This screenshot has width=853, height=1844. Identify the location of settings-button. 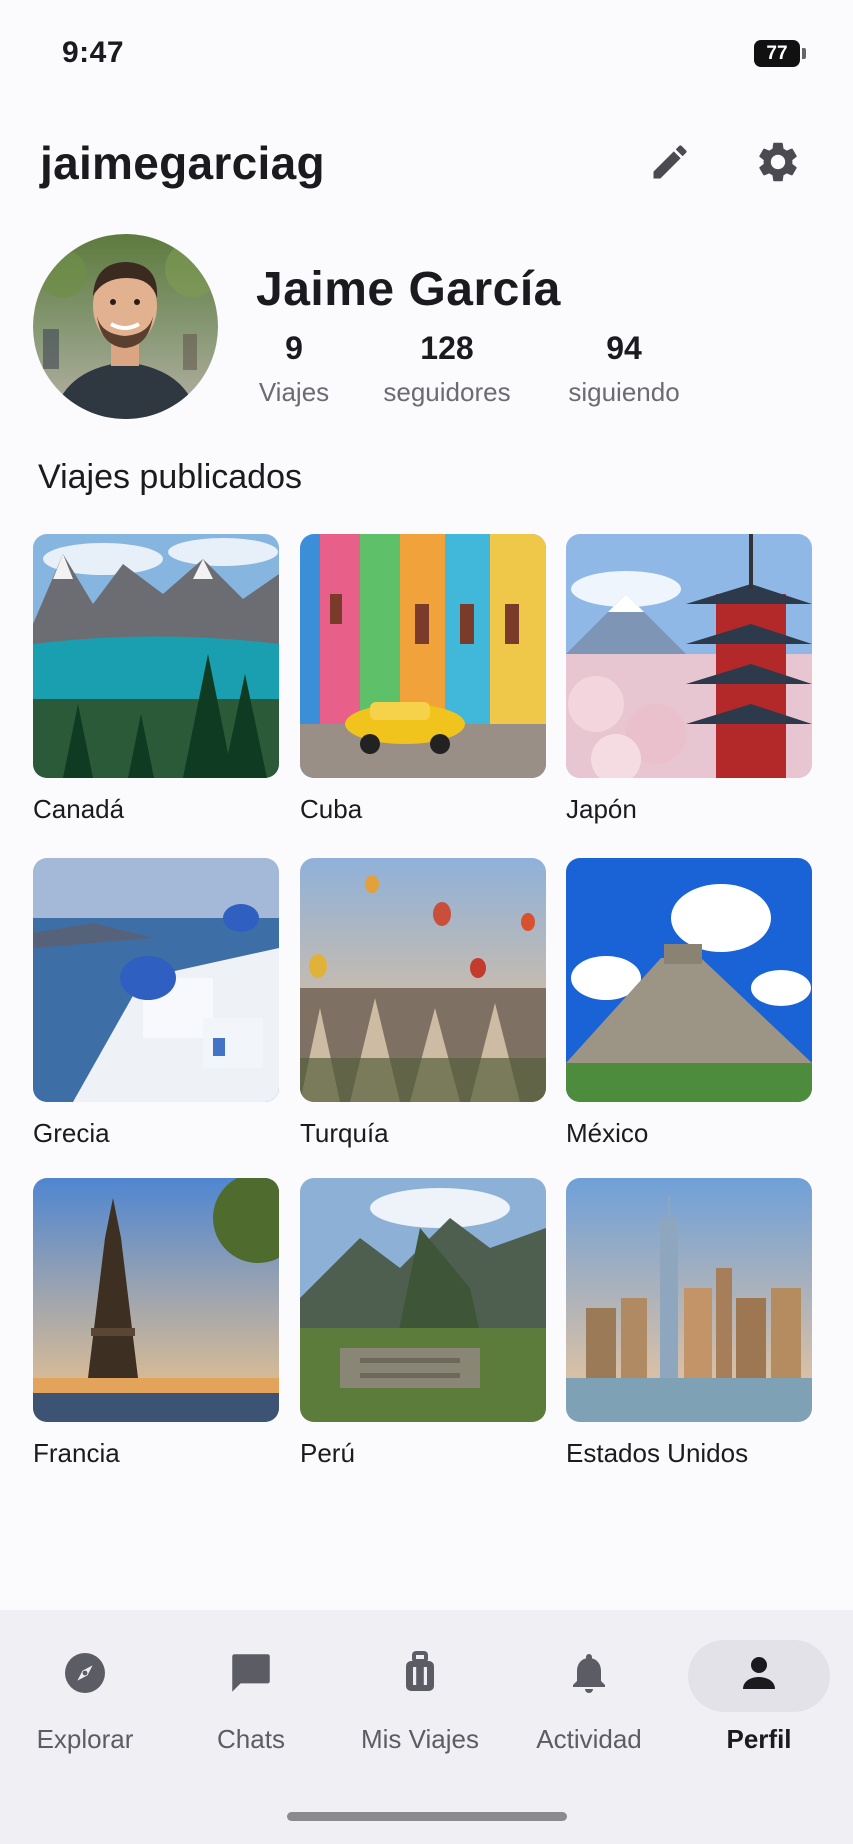
(778, 162).